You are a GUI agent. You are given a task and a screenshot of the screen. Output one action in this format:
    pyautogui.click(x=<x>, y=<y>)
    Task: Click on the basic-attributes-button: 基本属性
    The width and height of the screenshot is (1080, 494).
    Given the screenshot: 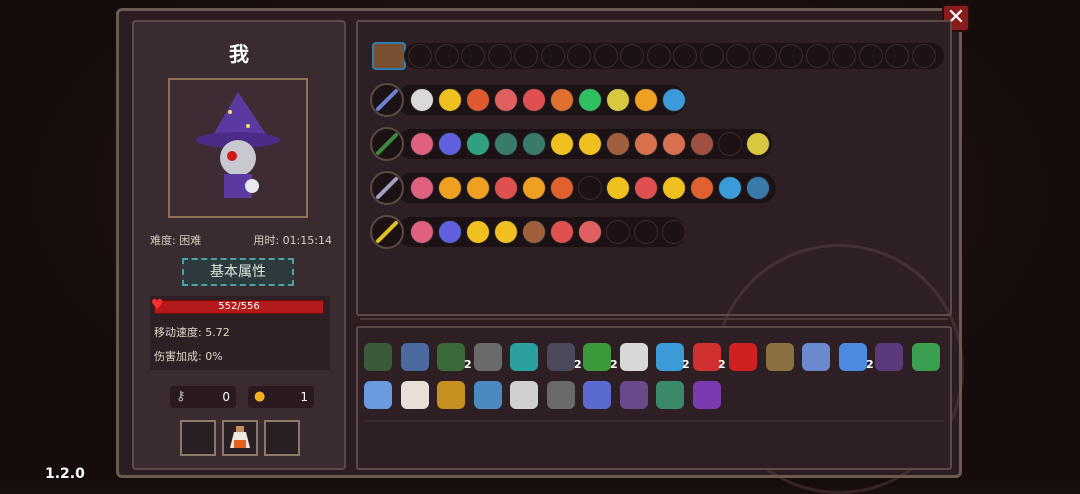 What is the action you would take?
    pyautogui.click(x=238, y=272)
    